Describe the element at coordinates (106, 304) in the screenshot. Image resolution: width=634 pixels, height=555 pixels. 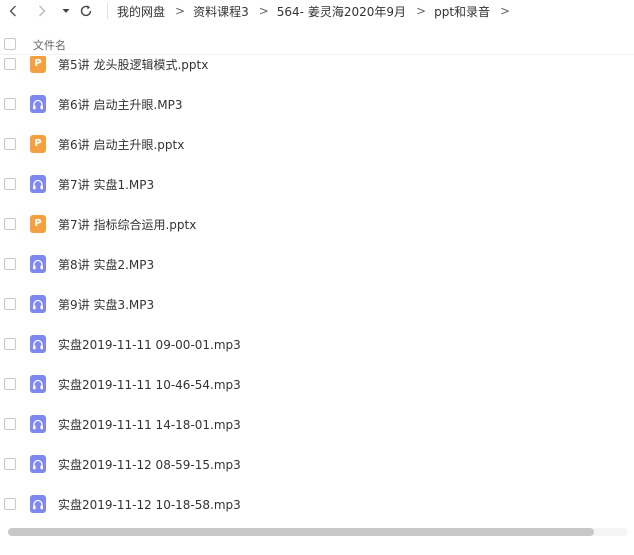
I see `file-name: 第9讲 实盘3.MP3` at that location.